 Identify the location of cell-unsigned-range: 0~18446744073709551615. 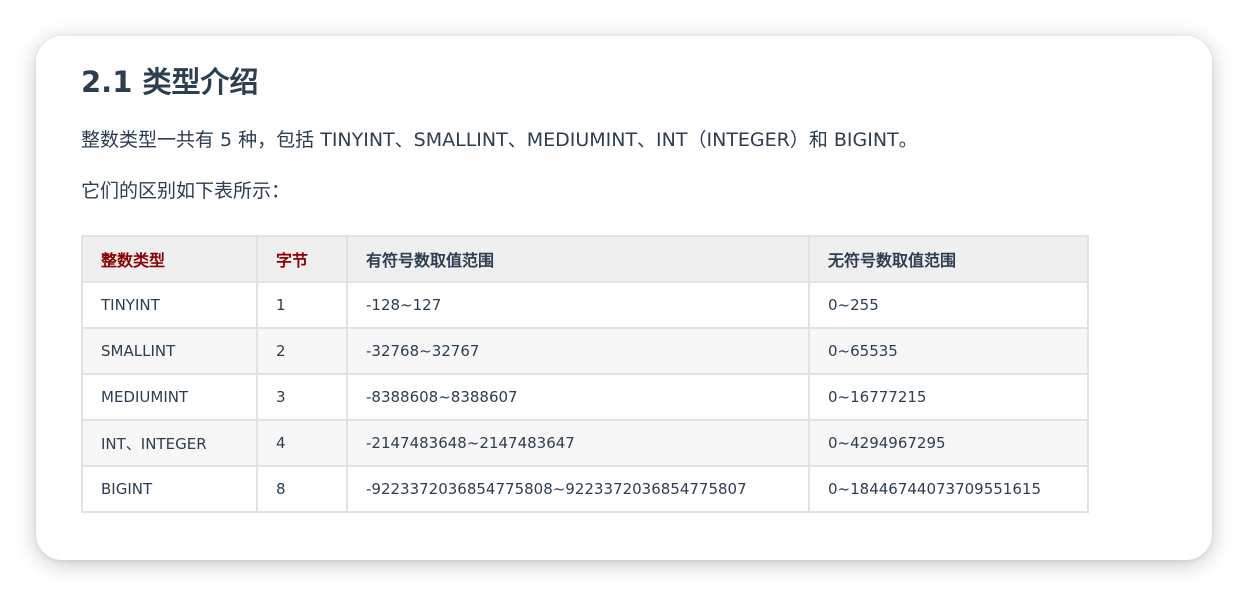
(948, 489).